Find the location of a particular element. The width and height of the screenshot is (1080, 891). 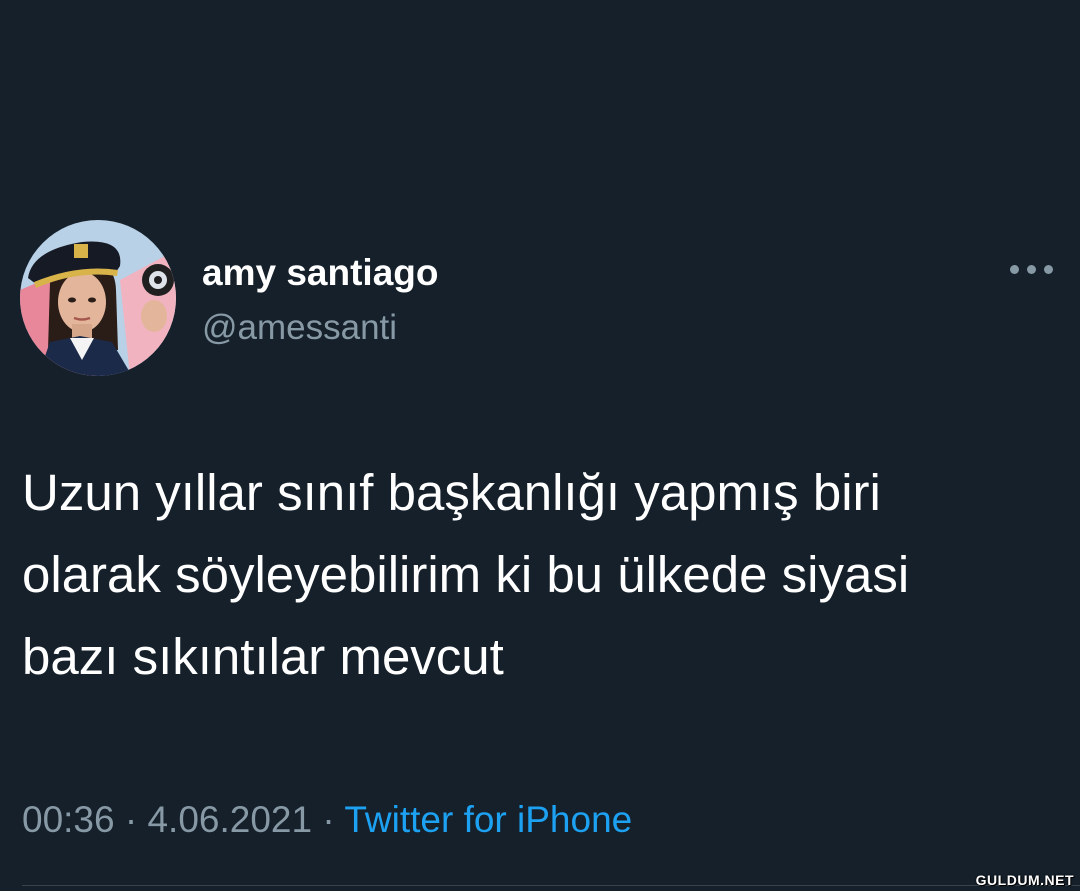

avatar-image is located at coordinates (98, 298).